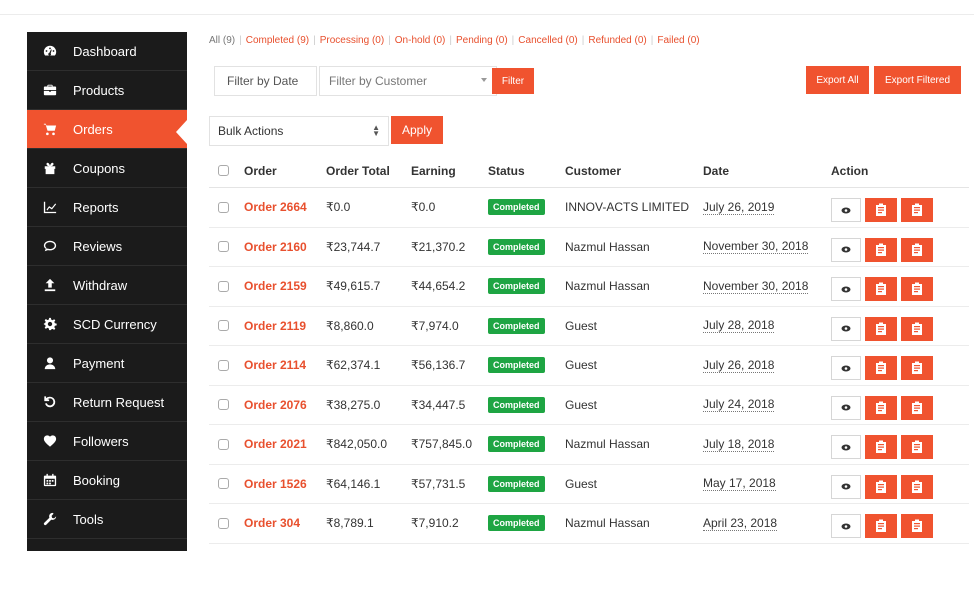  Describe the element at coordinates (107, 168) in the screenshot. I see `sidebar-item-coupons: Coupons` at that location.